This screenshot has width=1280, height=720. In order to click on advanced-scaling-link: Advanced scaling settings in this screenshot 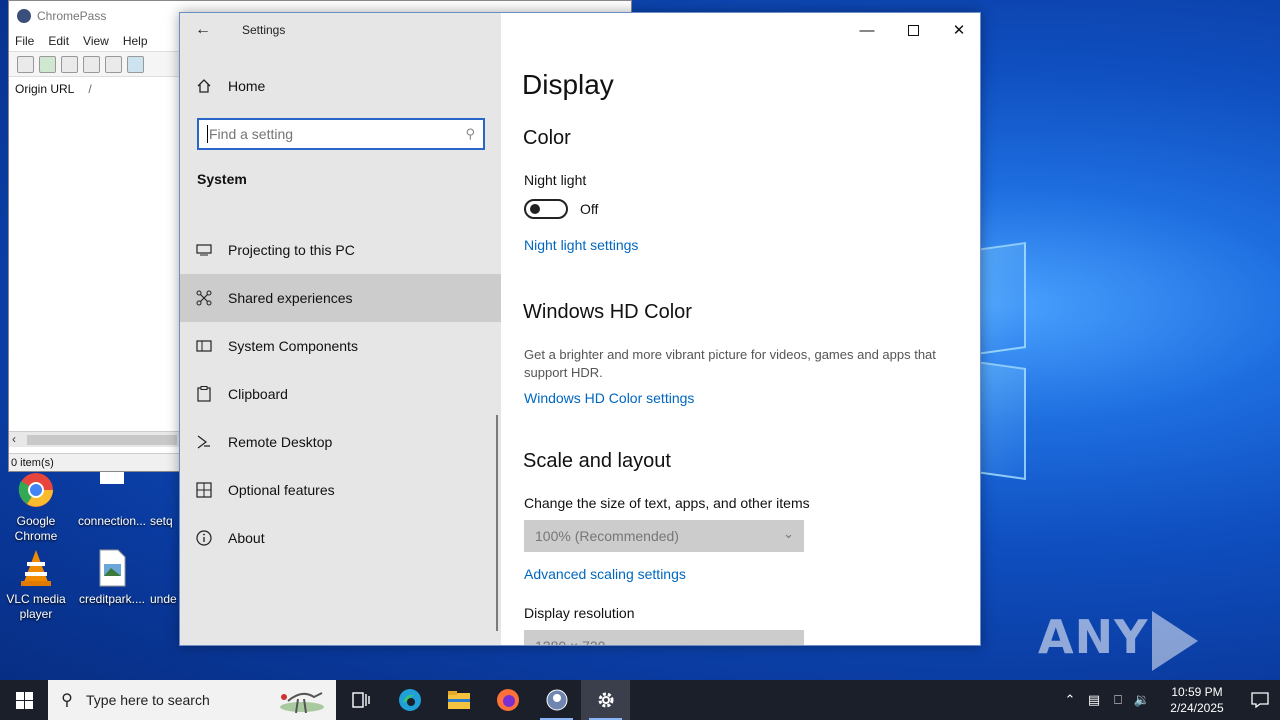, I will do `click(605, 574)`.